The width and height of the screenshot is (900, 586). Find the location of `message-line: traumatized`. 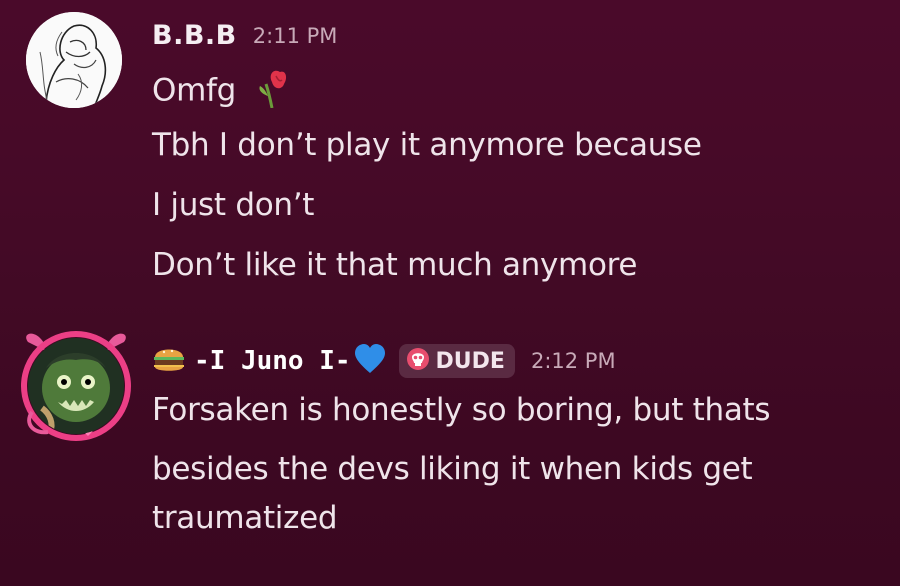

message-line: traumatized is located at coordinates (245, 518).